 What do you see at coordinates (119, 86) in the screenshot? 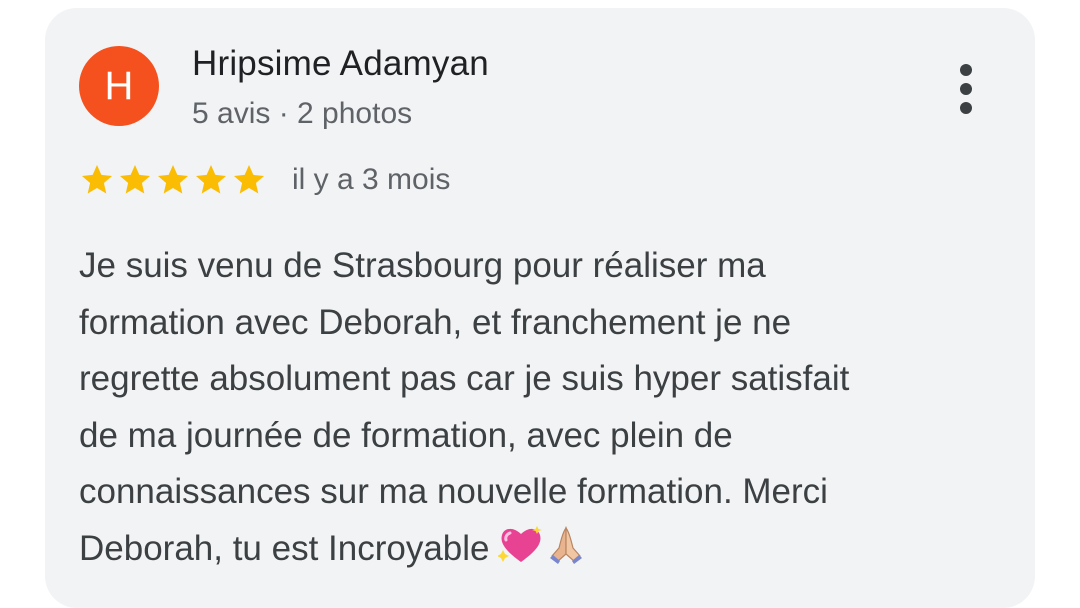
I see `avatar: H` at bounding box center [119, 86].